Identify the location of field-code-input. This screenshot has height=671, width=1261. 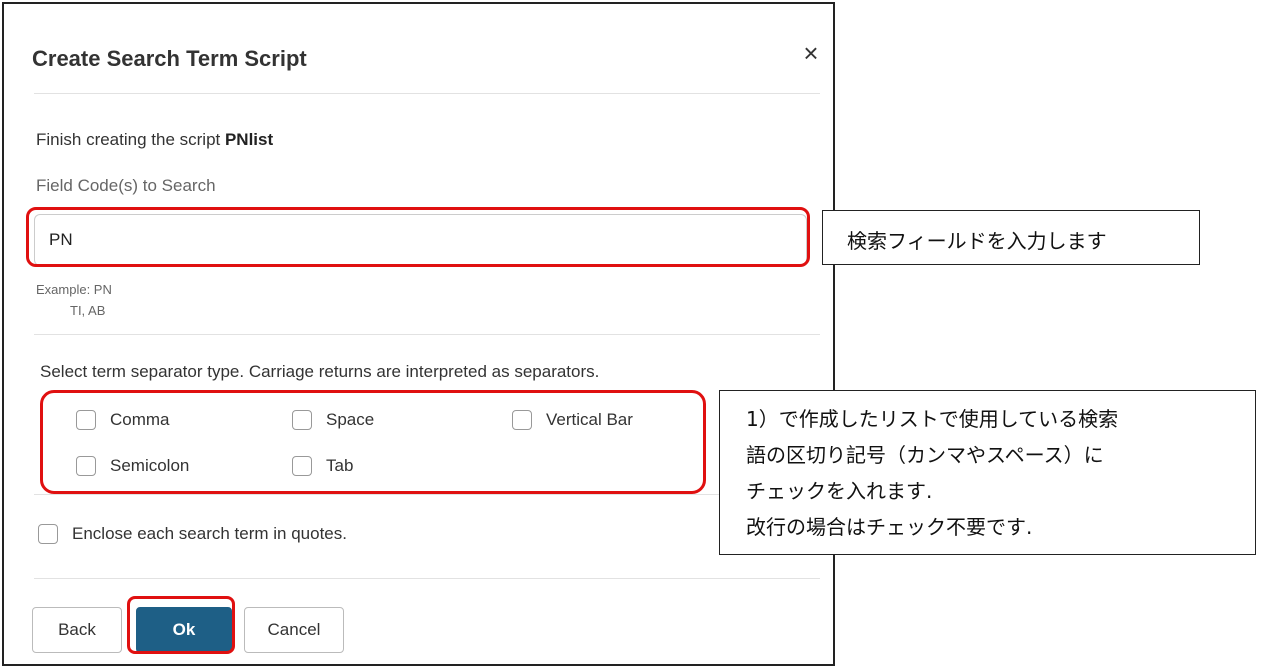
(420, 240).